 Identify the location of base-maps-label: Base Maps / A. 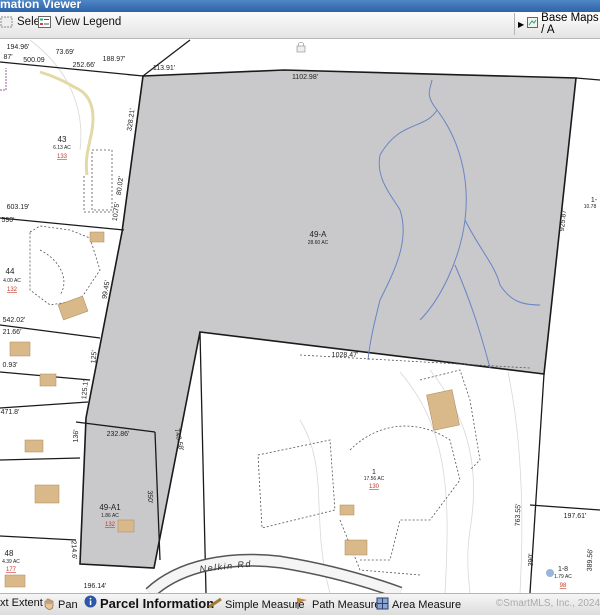
(570, 24).